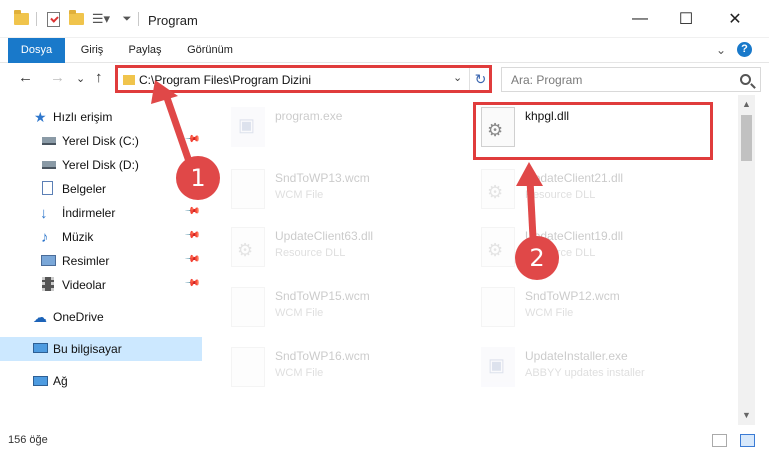  What do you see at coordinates (537, 258) in the screenshot?
I see `step-marker-2: 2` at bounding box center [537, 258].